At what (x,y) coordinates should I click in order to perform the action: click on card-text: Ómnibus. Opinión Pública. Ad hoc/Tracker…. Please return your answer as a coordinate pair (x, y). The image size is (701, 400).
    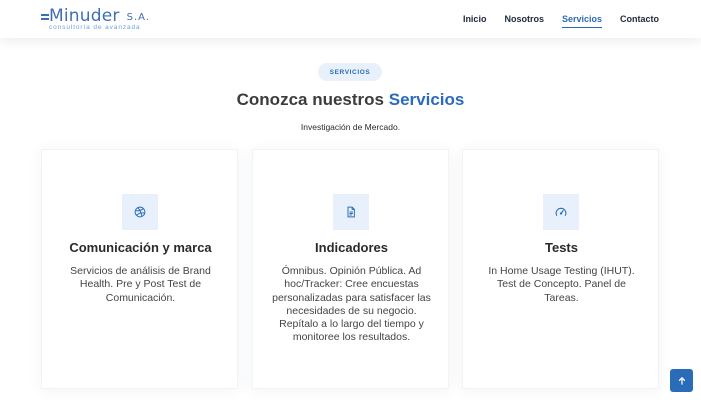
    Looking at the image, I should click on (351, 304).